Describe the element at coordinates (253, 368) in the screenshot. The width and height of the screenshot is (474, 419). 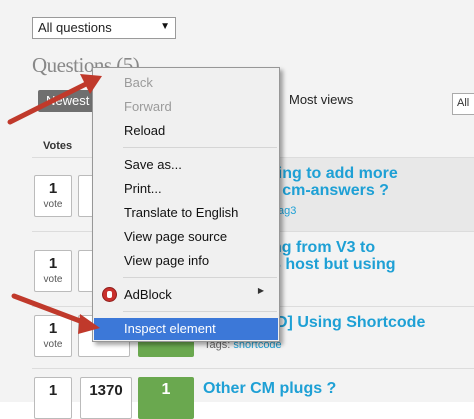
I see `row-divider` at that location.